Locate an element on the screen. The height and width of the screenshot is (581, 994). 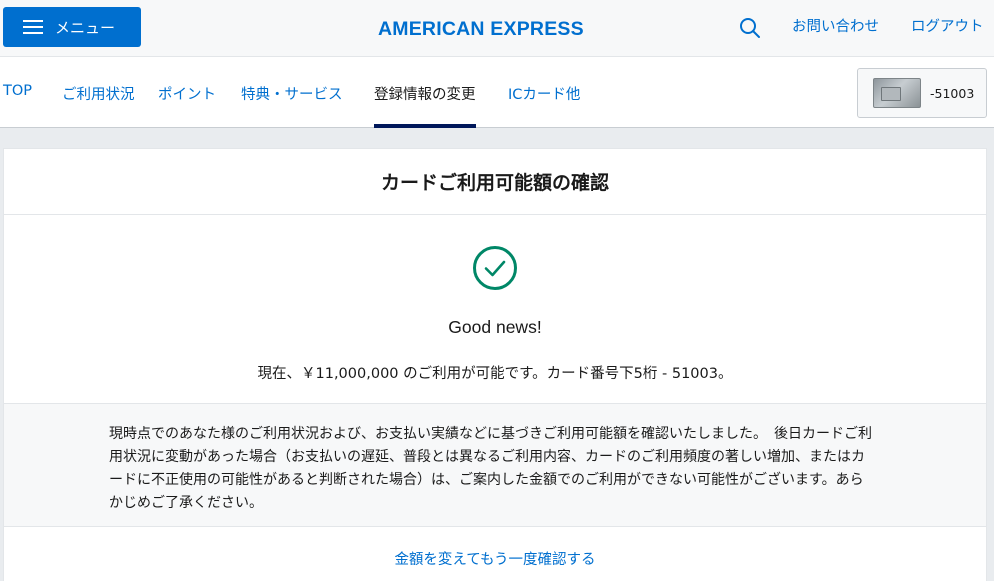
search-icon is located at coordinates (750, 28).